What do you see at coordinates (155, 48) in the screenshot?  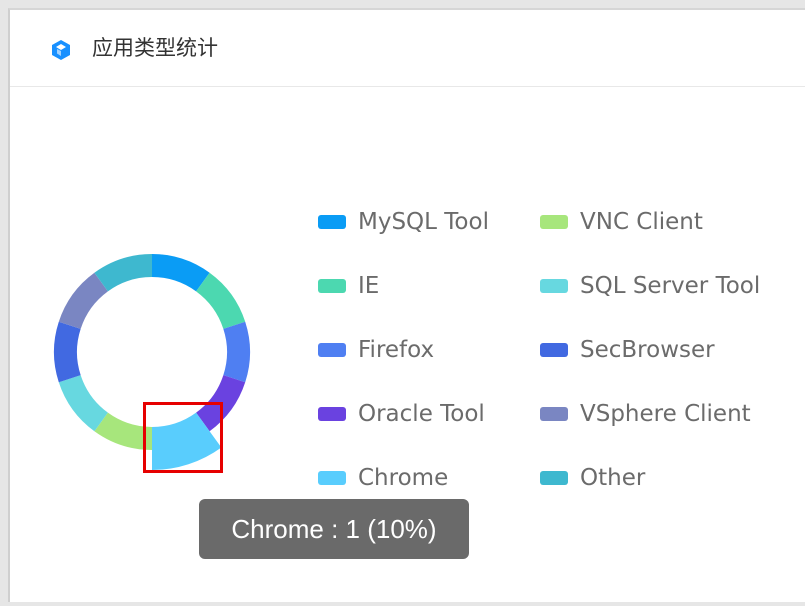 I see `panel-title: 应用类型统计` at bounding box center [155, 48].